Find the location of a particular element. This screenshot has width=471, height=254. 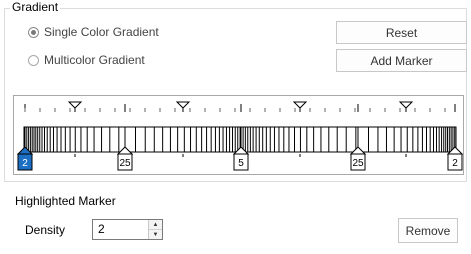

marker-label: 5 is located at coordinates (241, 163).